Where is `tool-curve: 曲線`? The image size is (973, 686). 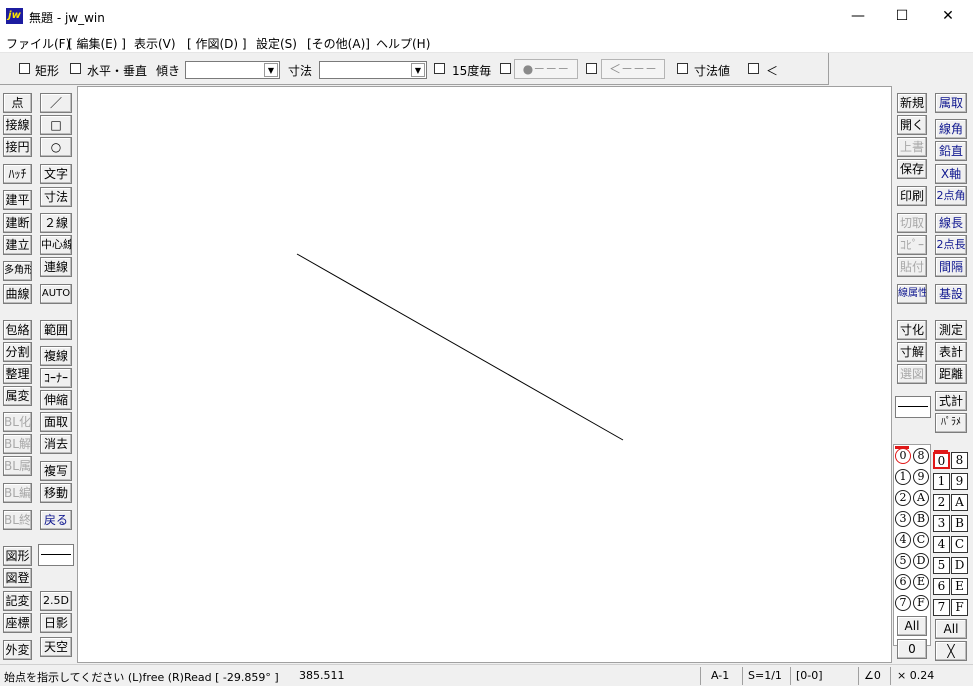
tool-curve: 曲線 is located at coordinates (17, 294).